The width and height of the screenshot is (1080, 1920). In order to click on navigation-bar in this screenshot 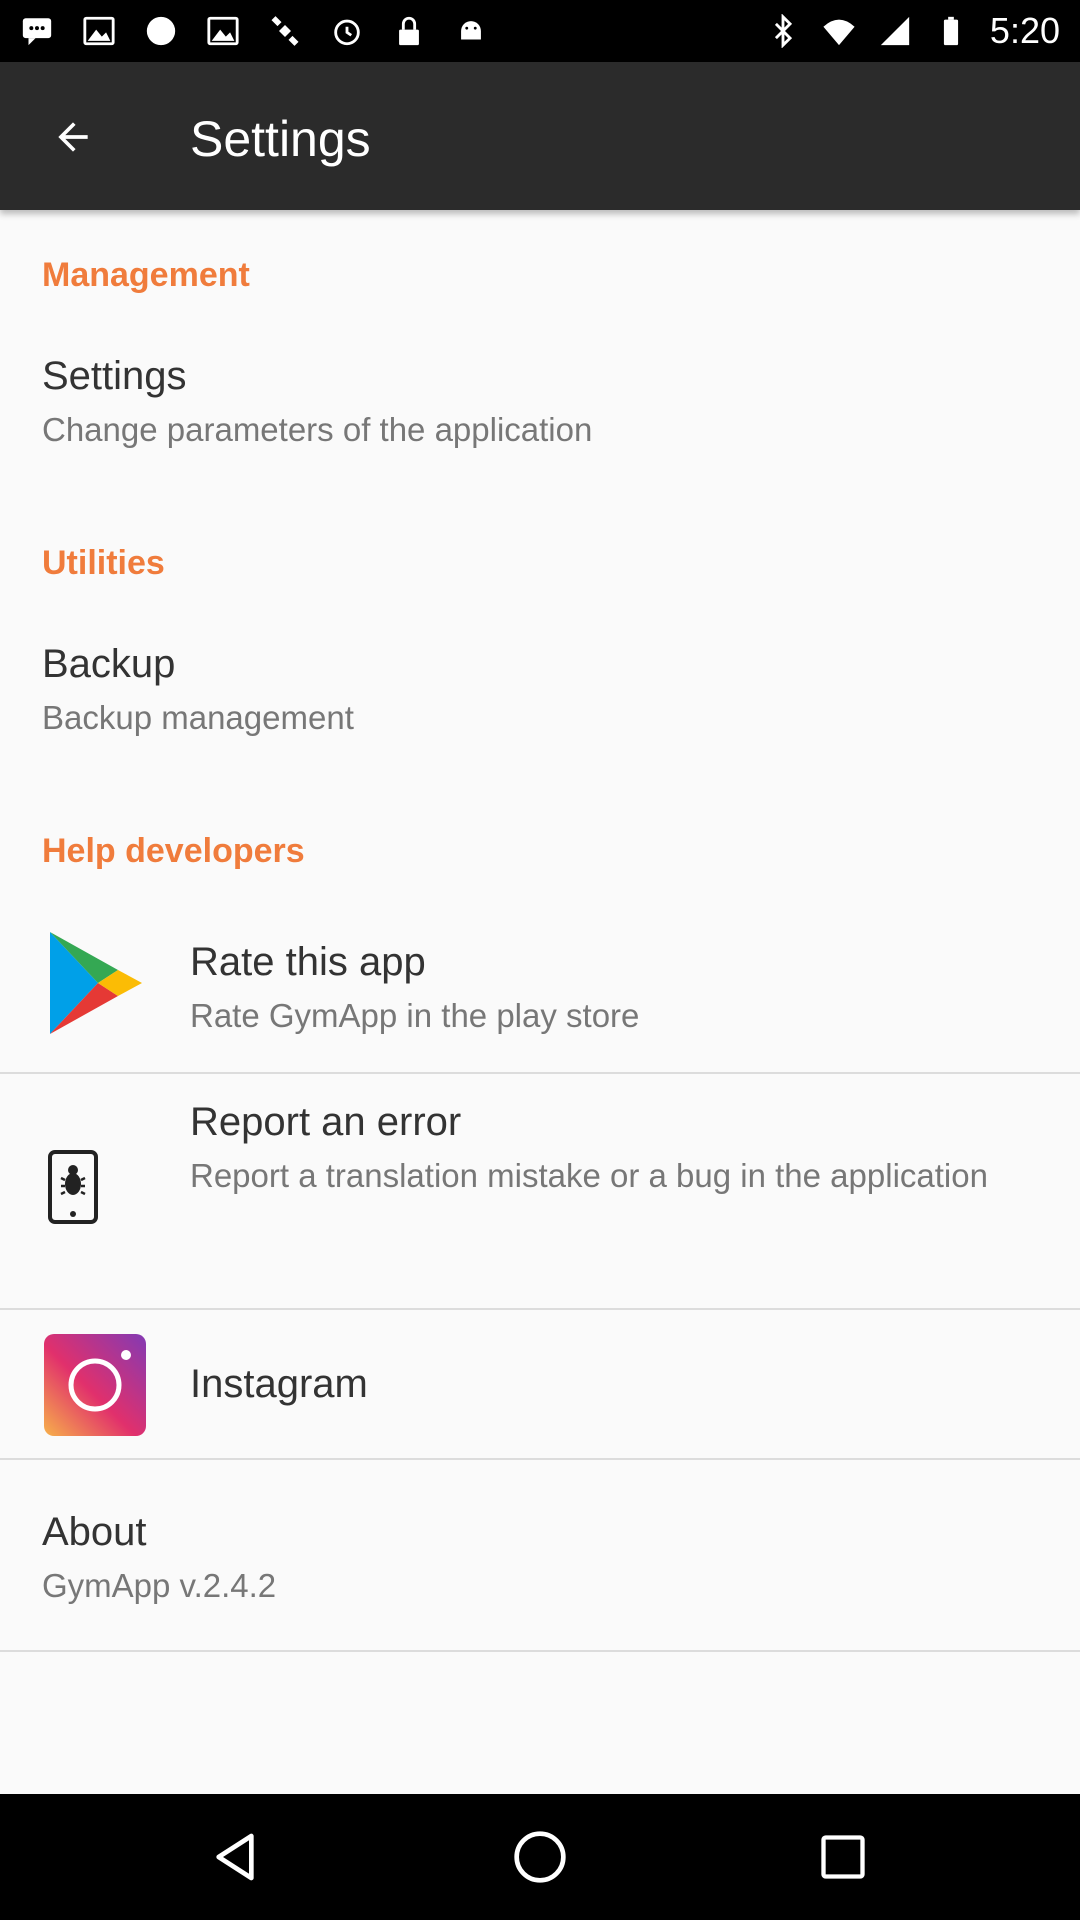, I will do `click(540, 1857)`.